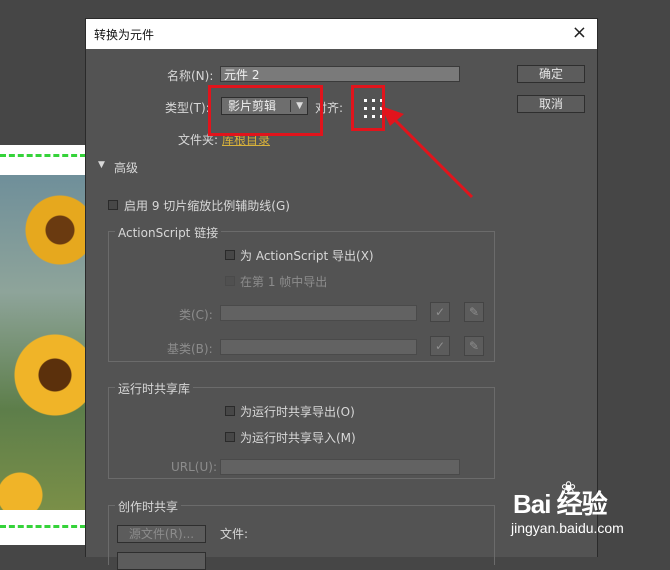  Describe the element at coordinates (560, 504) in the screenshot. I see `watermark-brand: Bai 经验` at that location.